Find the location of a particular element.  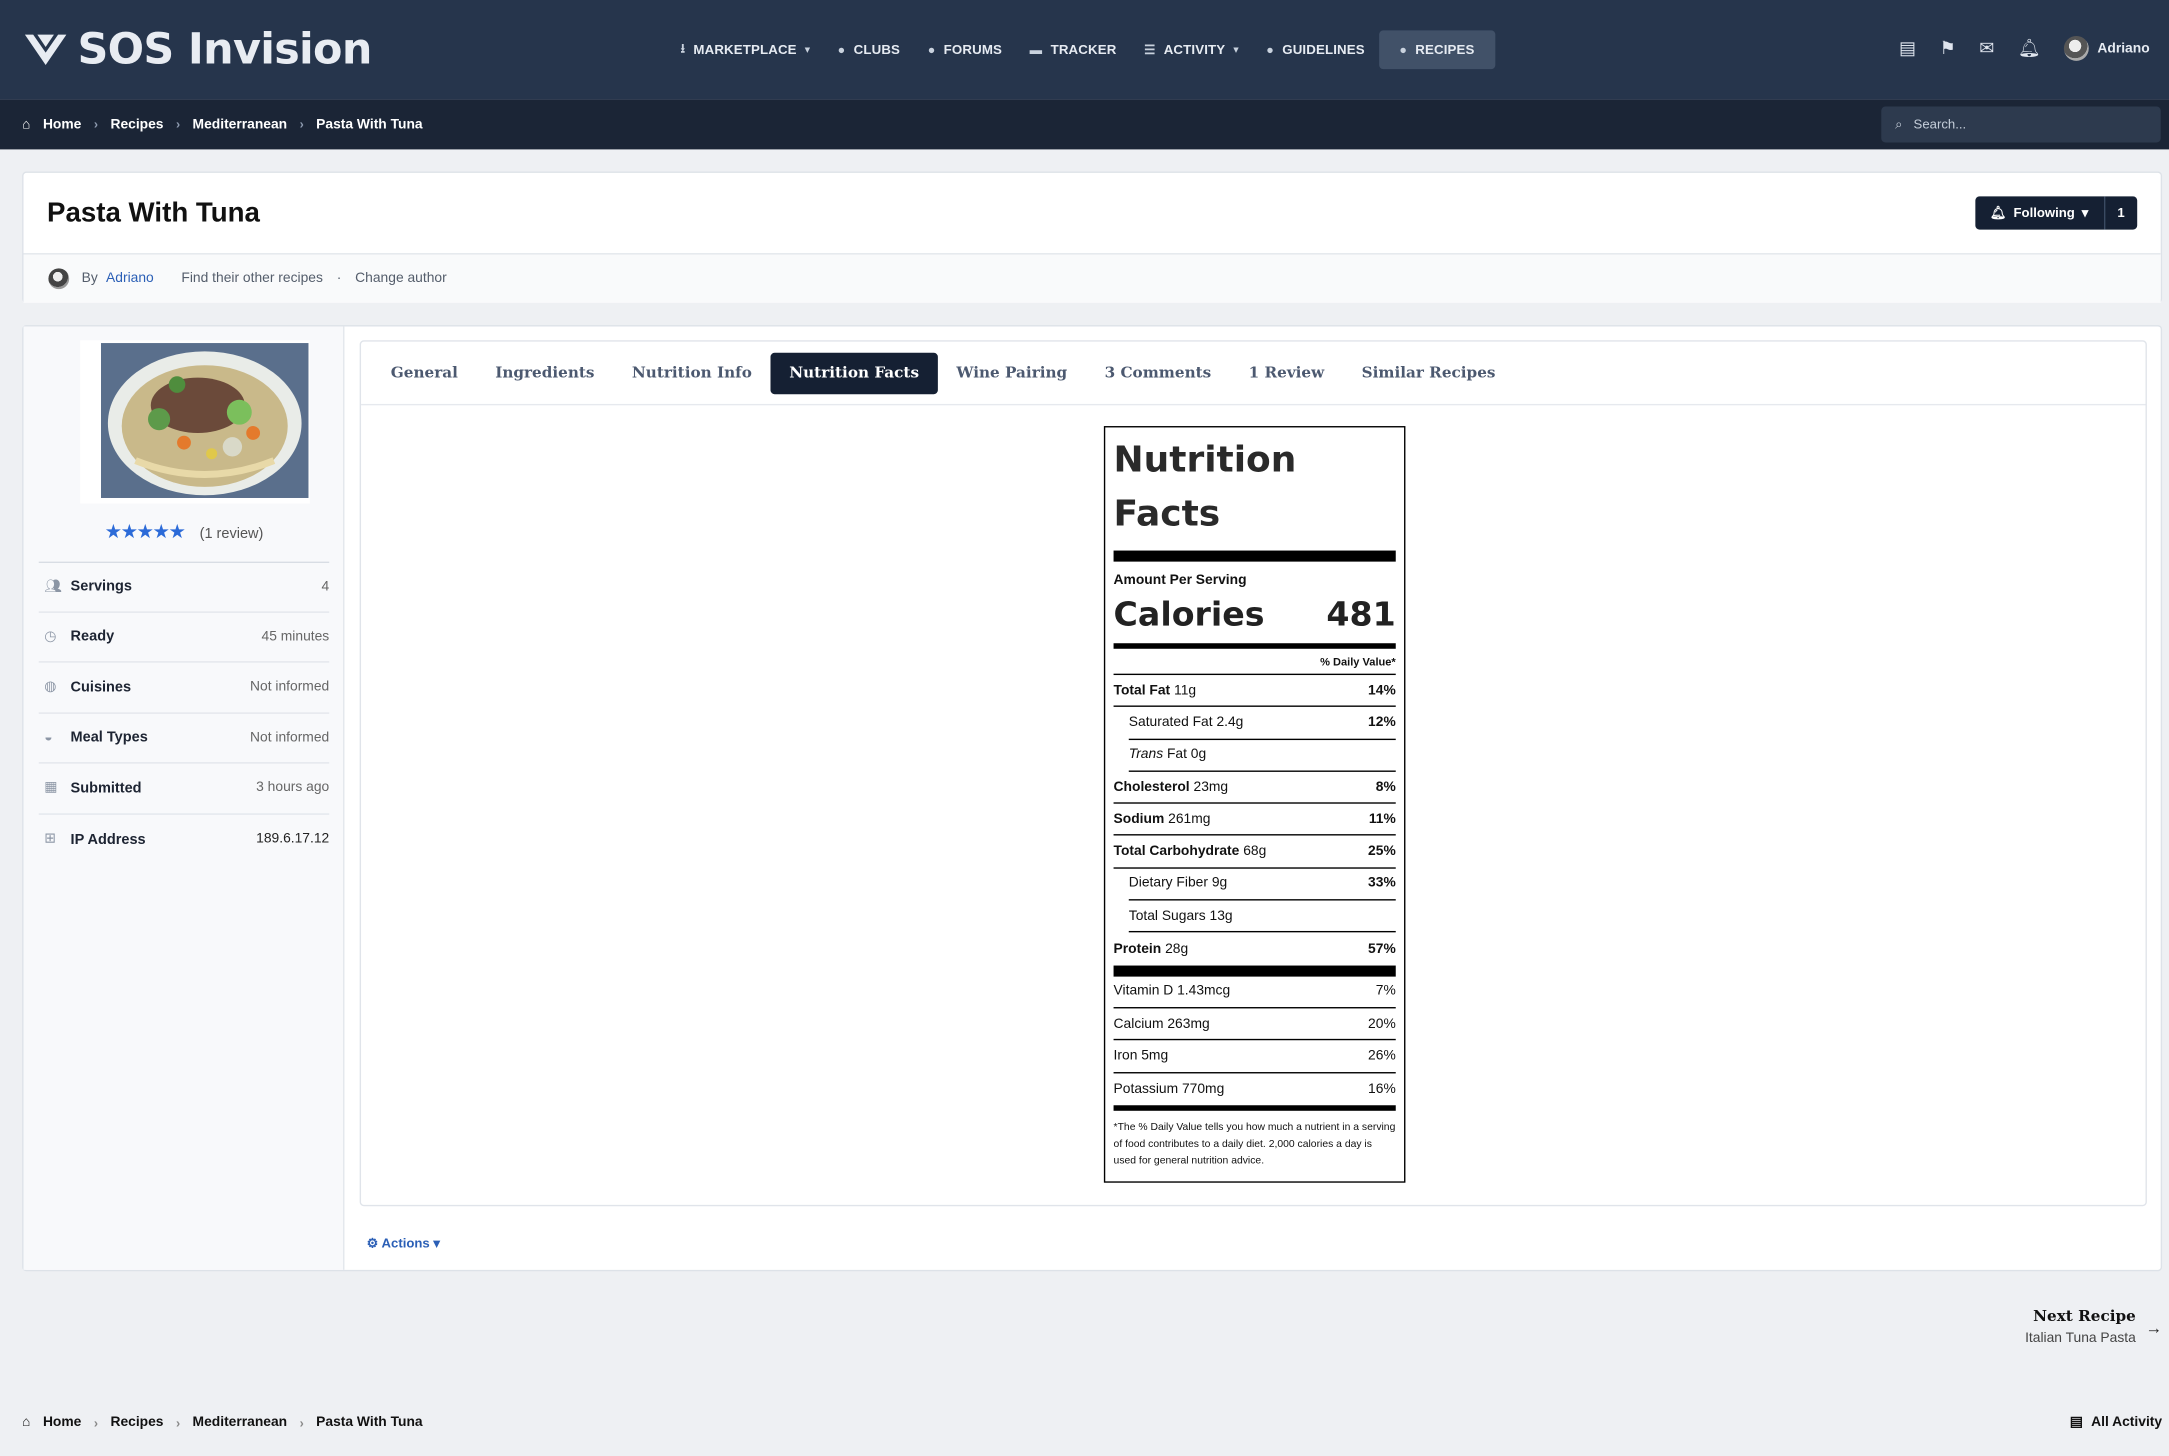

site-logo: SOS Invision is located at coordinates (198, 49).